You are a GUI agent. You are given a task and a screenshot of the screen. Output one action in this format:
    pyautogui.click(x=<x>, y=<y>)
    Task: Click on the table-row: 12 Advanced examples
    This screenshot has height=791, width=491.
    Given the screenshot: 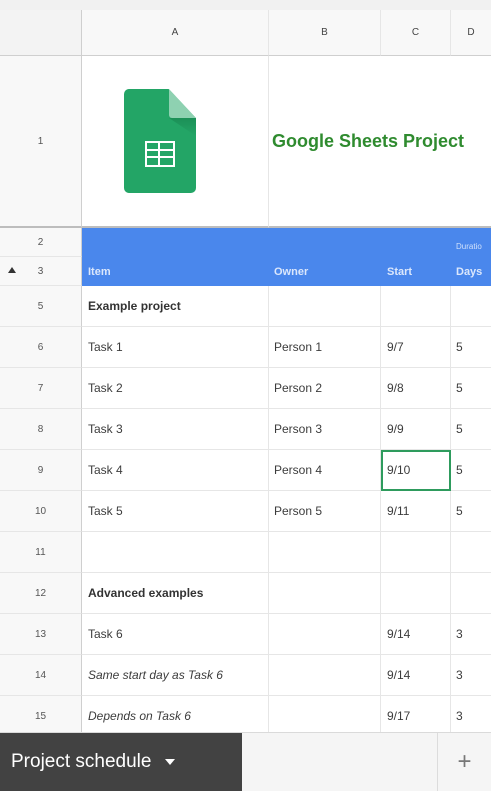 What is the action you would take?
    pyautogui.click(x=245, y=593)
    